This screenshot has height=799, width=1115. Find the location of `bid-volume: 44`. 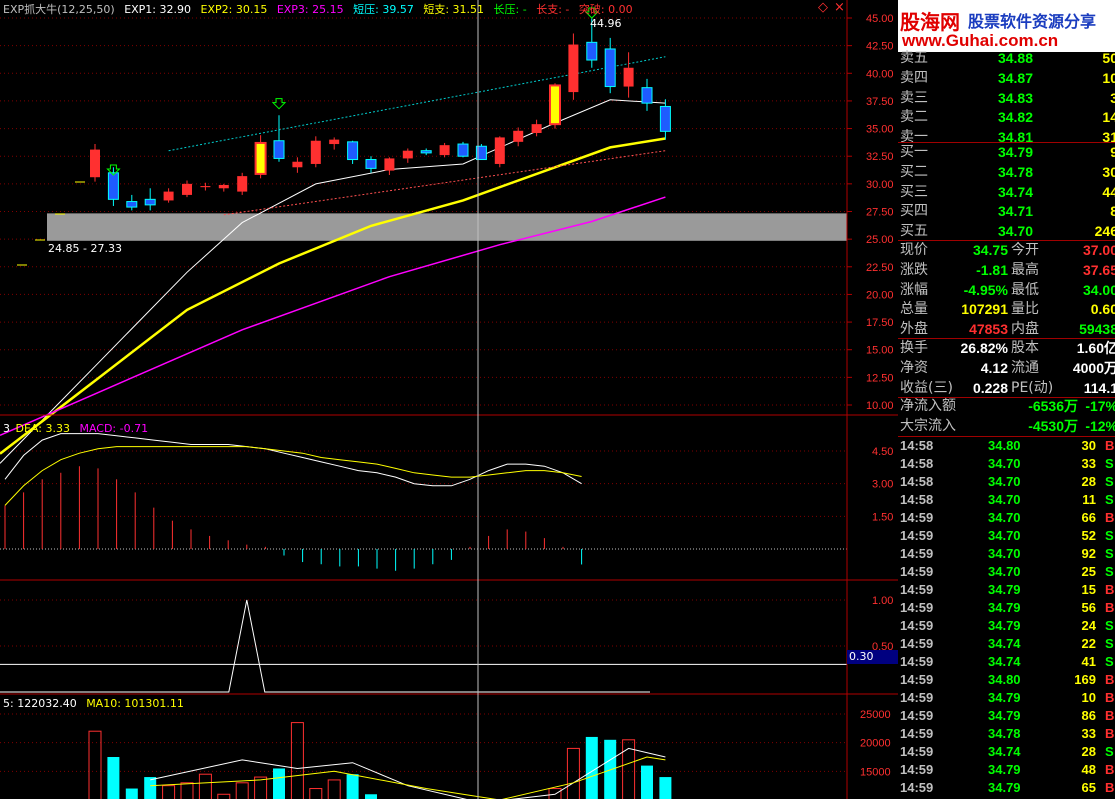

bid-volume: 44 is located at coordinates (1108, 191).